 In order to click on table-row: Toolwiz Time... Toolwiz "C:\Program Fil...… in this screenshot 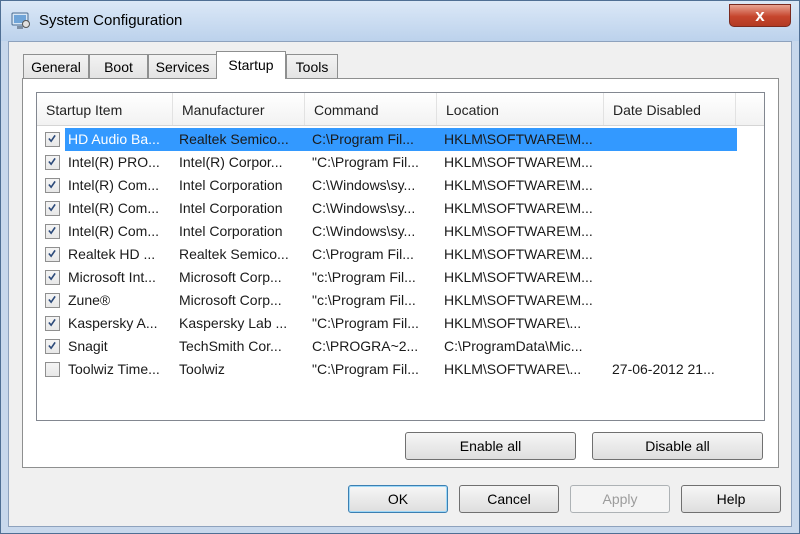, I will do `click(400, 369)`.